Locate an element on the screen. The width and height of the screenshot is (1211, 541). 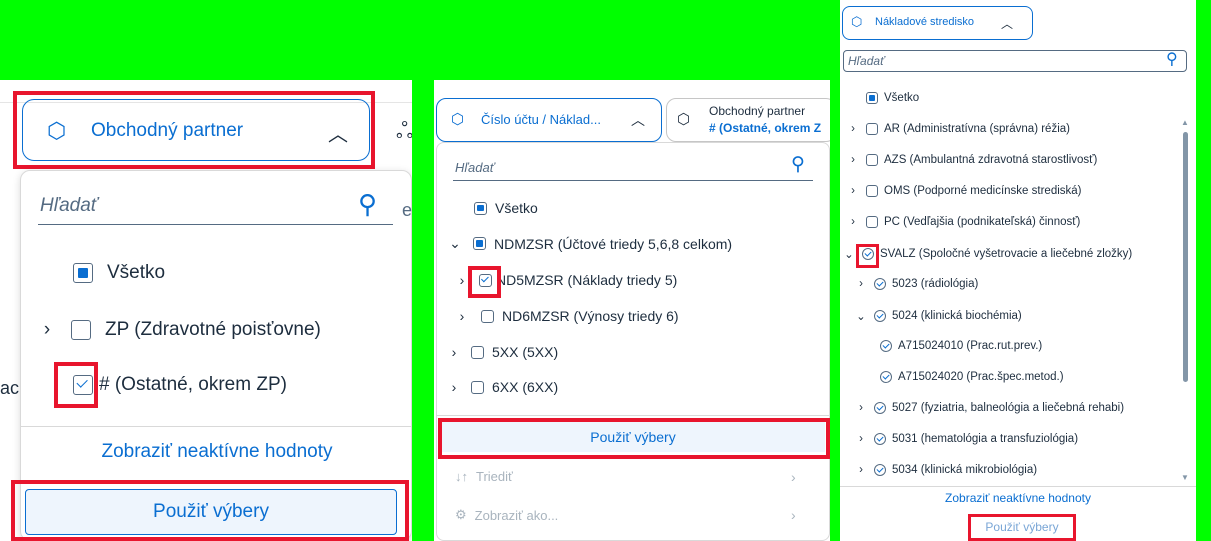
list-item: › PC (Vedľajšia (podnikateľská) činnosť) is located at coordinates (964, 222).